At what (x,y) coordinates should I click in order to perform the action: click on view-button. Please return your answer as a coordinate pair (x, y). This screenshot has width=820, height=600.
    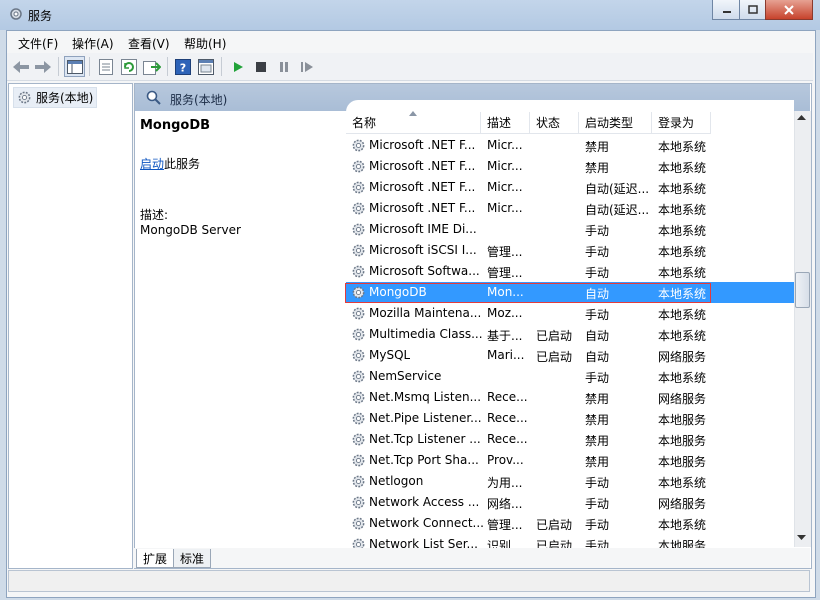
    Looking at the image, I should click on (205, 66).